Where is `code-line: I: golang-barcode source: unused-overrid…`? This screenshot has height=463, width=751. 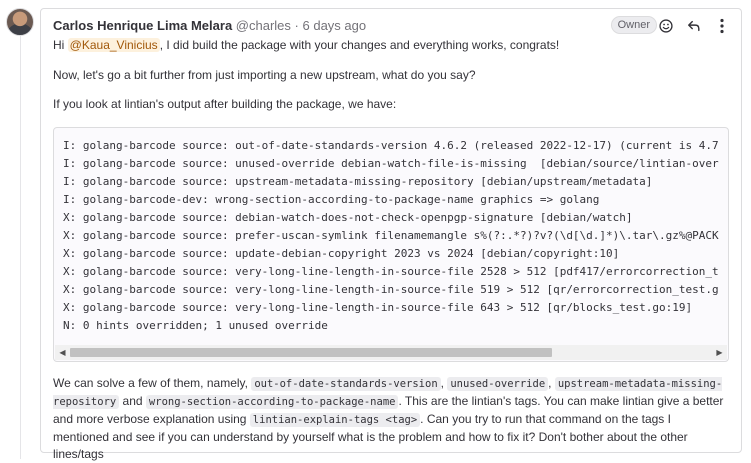 code-line: I: golang-barcode source: unused-overrid… is located at coordinates (391, 163).